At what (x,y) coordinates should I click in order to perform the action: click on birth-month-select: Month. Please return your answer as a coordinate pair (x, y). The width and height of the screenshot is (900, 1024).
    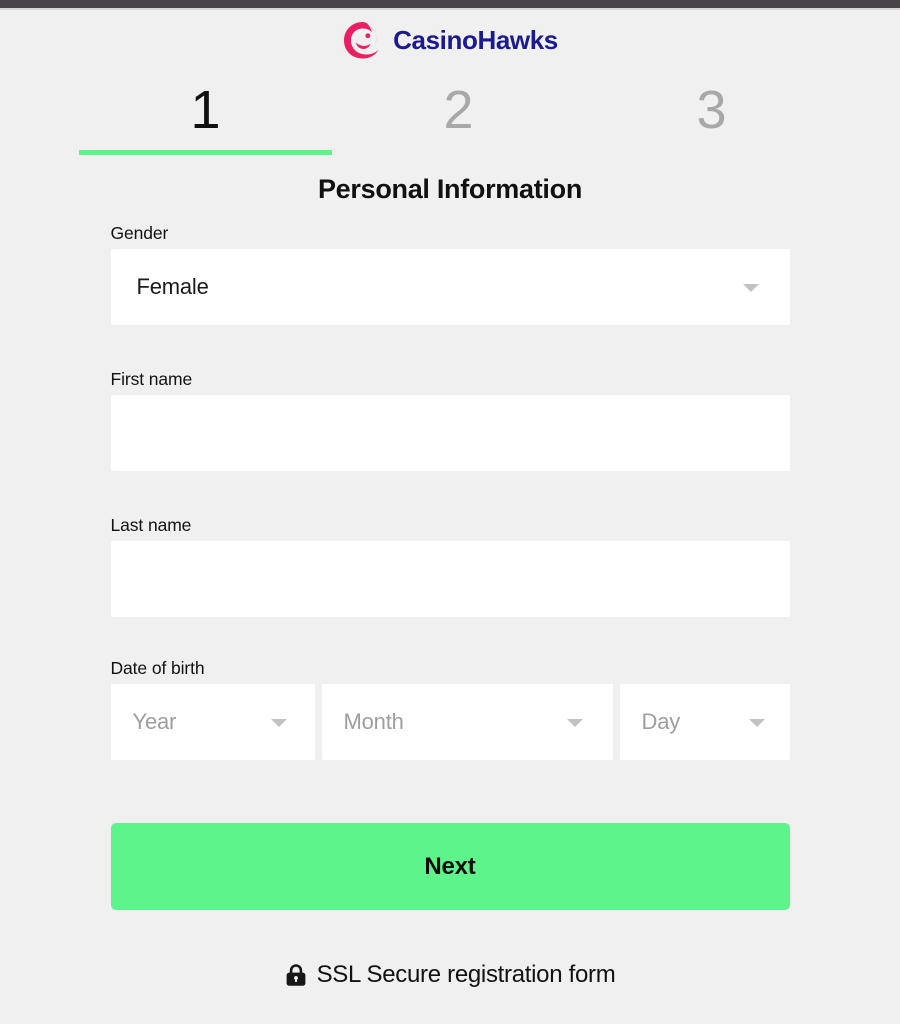
    Looking at the image, I should click on (467, 722).